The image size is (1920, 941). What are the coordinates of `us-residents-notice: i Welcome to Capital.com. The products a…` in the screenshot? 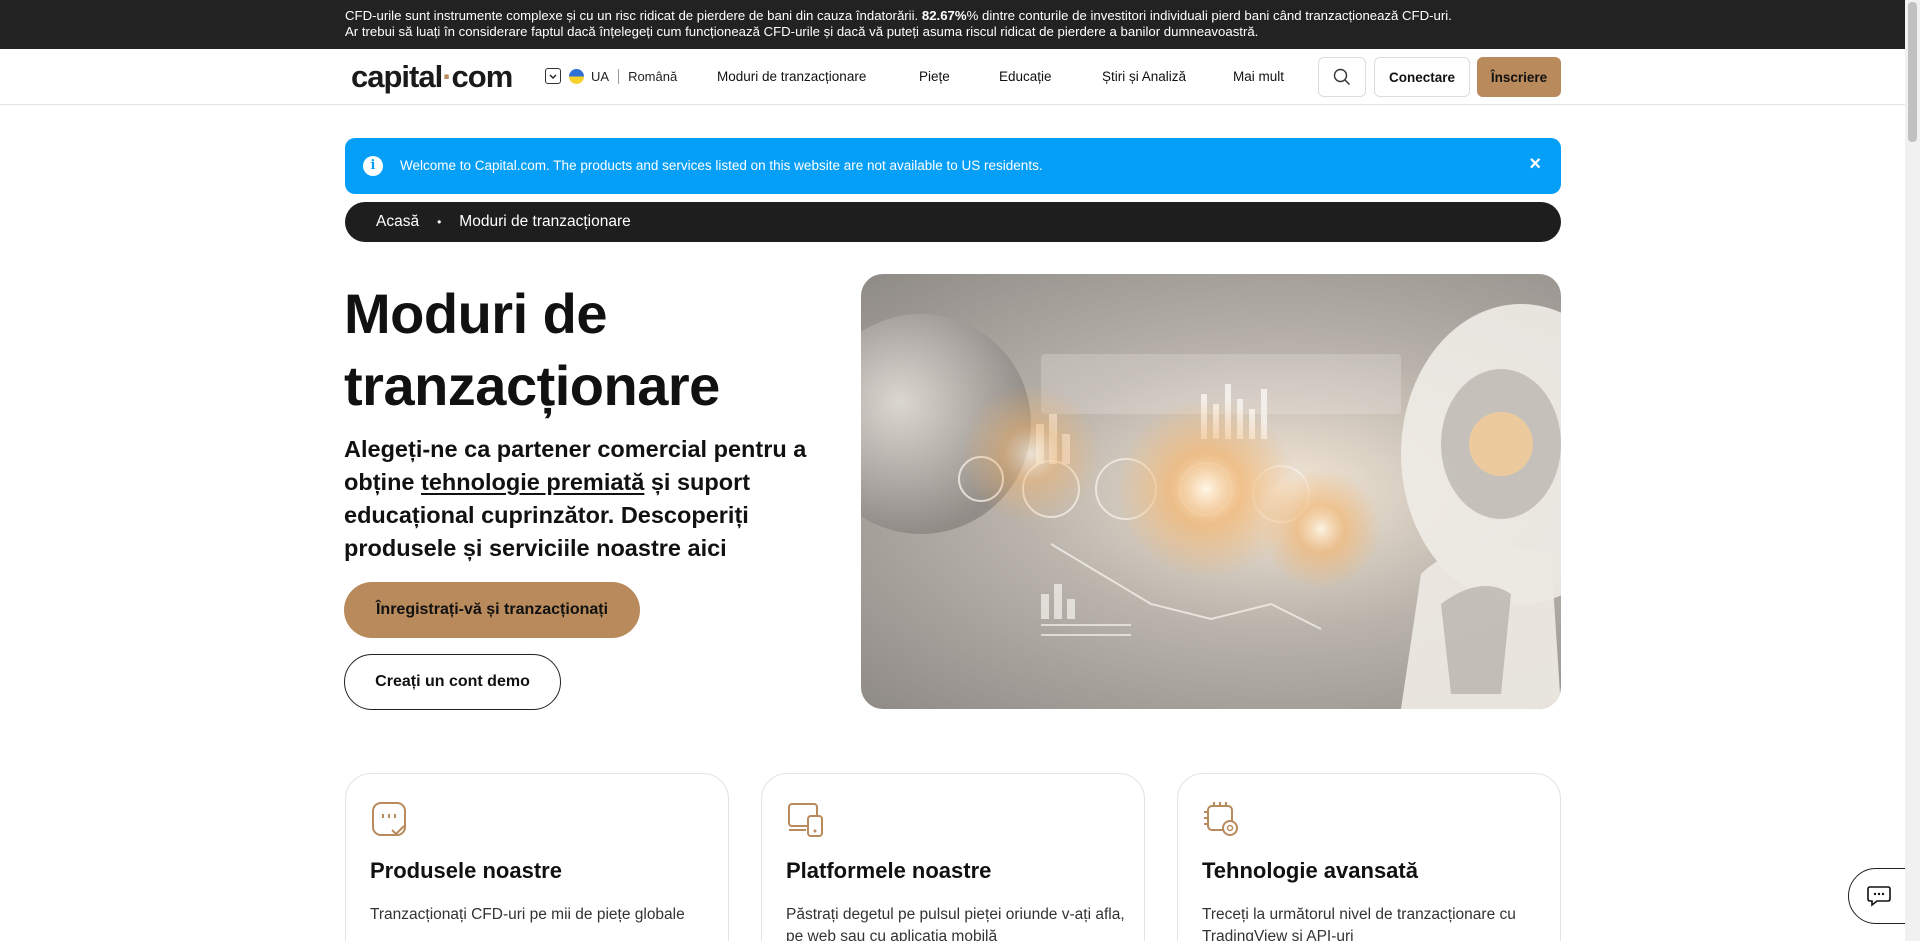 It's located at (953, 166).